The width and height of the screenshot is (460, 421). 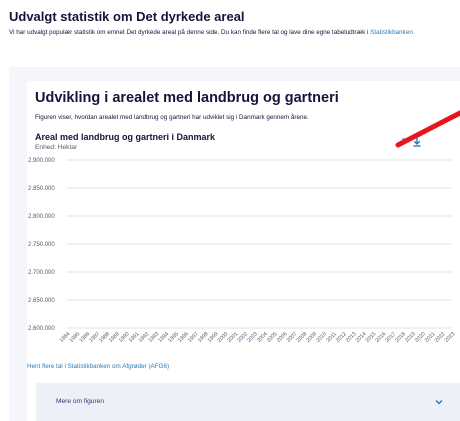 What do you see at coordinates (392, 32) in the screenshot?
I see `statistikbanken-link: Statistikbanken.` at bounding box center [392, 32].